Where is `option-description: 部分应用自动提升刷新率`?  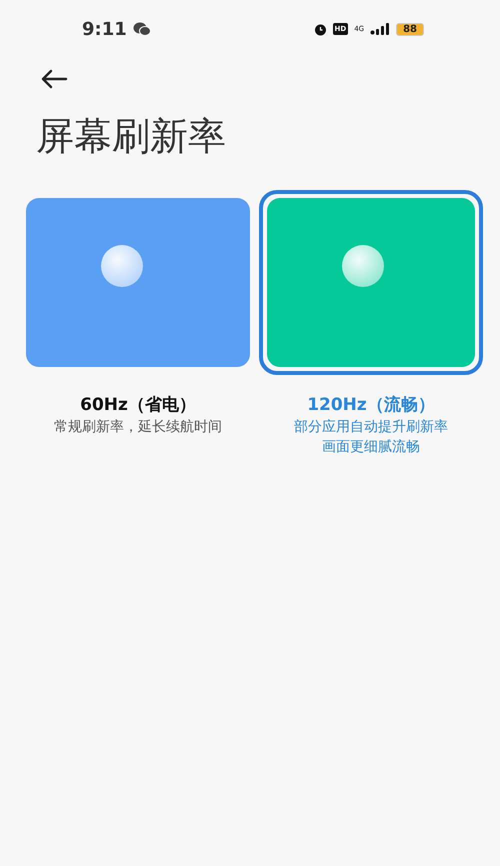
option-description: 部分应用自动提升刷新率 is located at coordinates (371, 427).